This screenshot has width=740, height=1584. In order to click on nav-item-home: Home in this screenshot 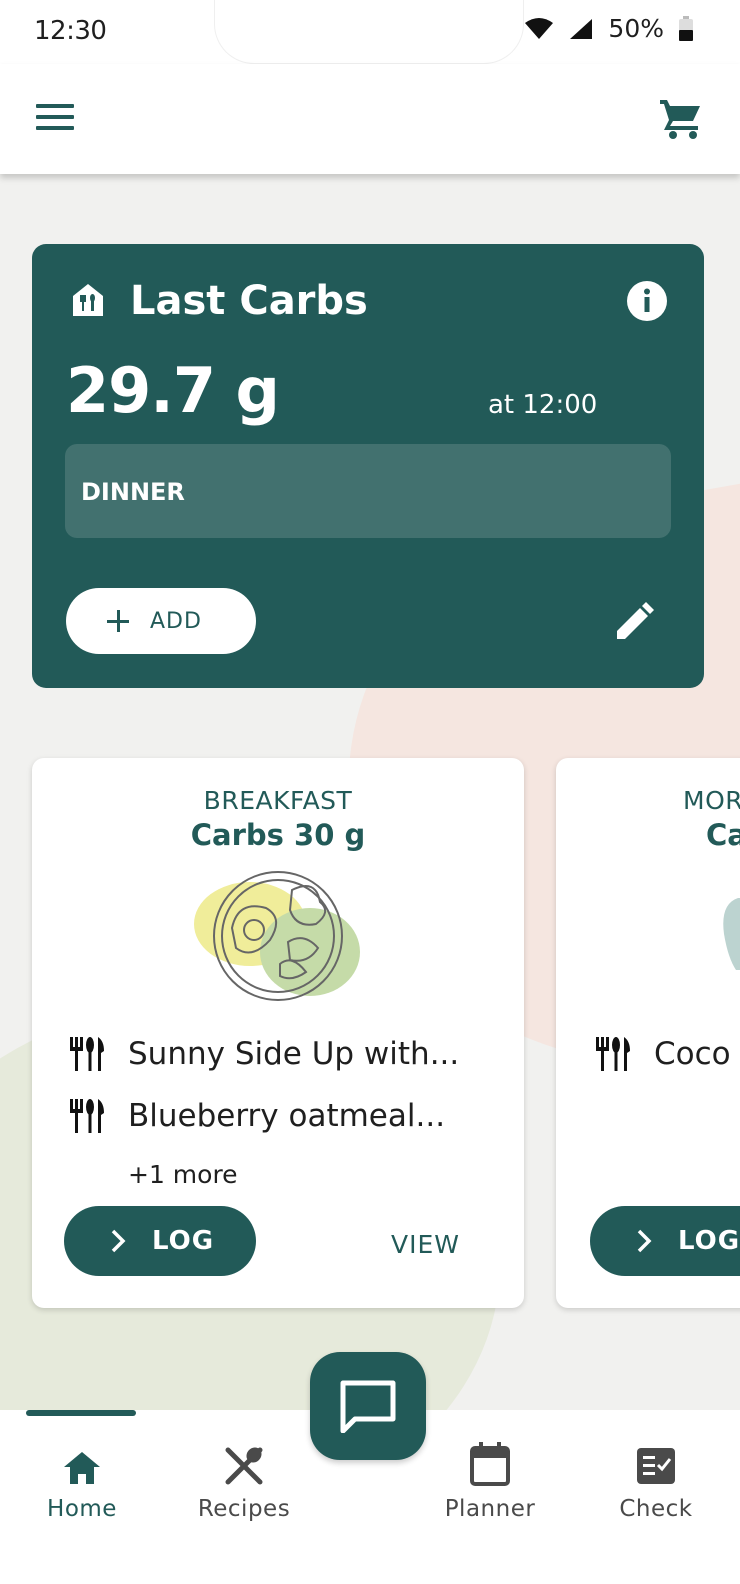, I will do `click(82, 1482)`.